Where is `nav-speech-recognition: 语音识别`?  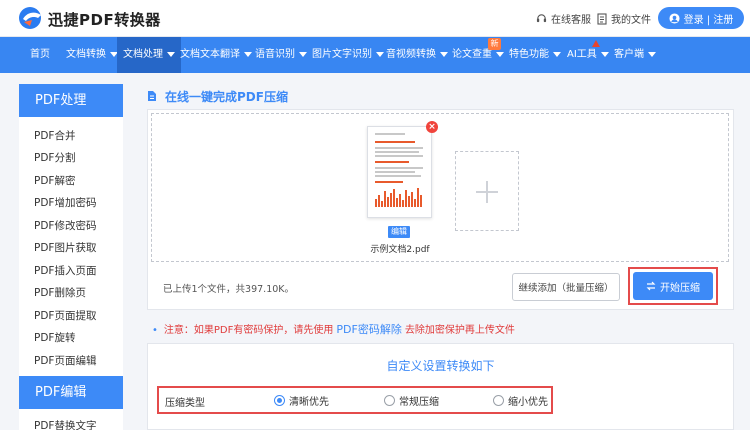 nav-speech-recognition: 语音识别 is located at coordinates (281, 55).